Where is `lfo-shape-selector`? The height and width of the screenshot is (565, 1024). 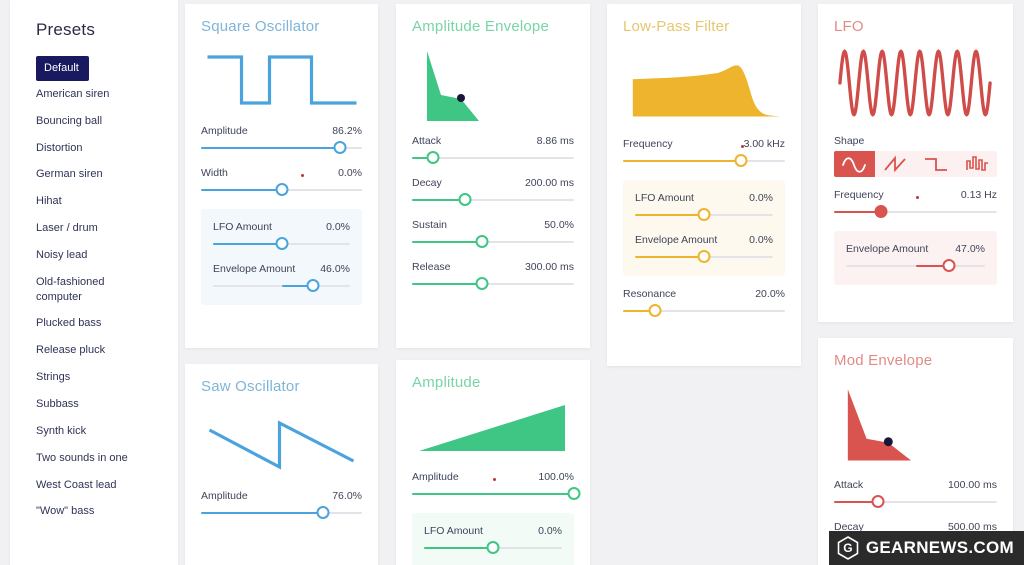 lfo-shape-selector is located at coordinates (915, 164).